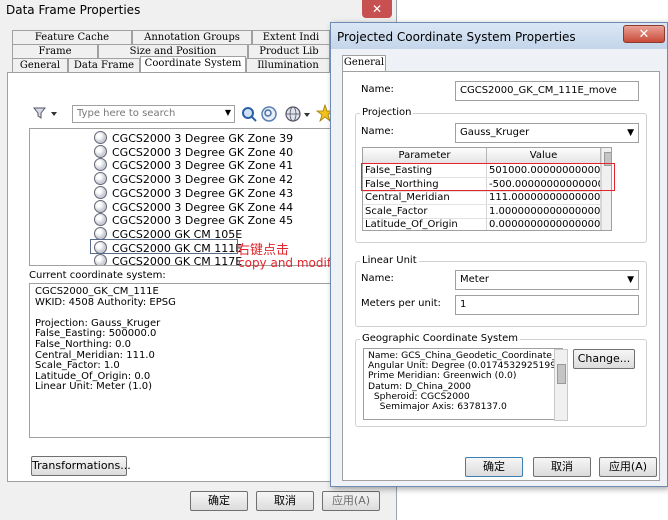 This screenshot has height=520, width=668. What do you see at coordinates (105, 302) in the screenshot?
I see `current-cs-line: WKID: 4508 Authority: EPSG` at bounding box center [105, 302].